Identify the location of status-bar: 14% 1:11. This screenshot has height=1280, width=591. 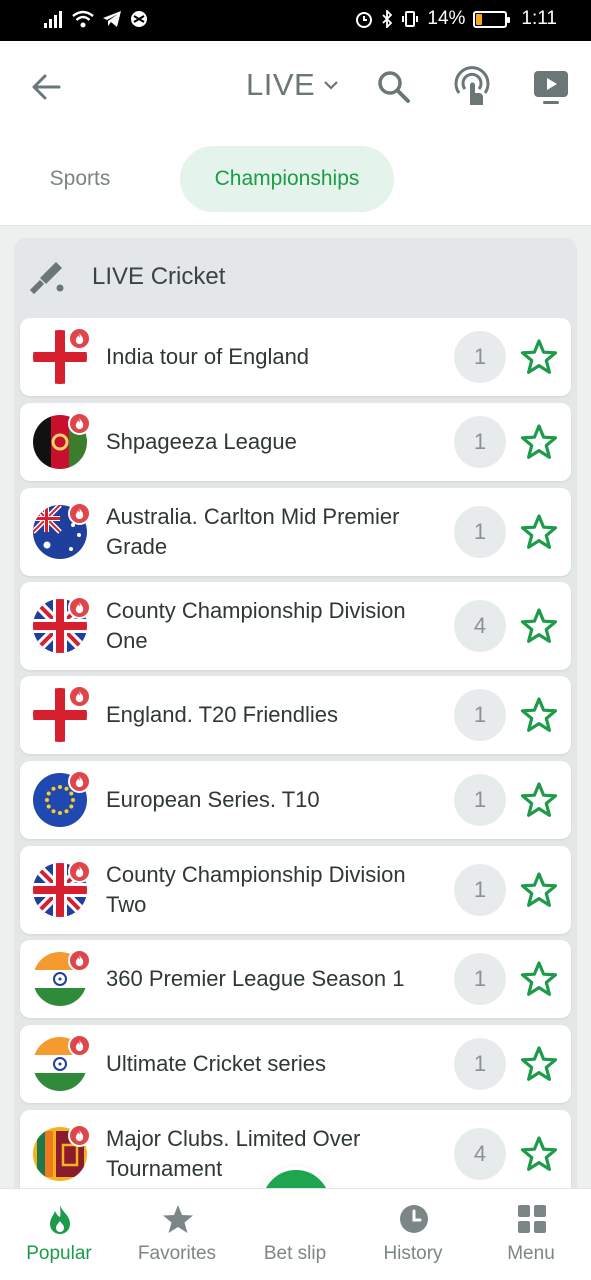
(295, 20).